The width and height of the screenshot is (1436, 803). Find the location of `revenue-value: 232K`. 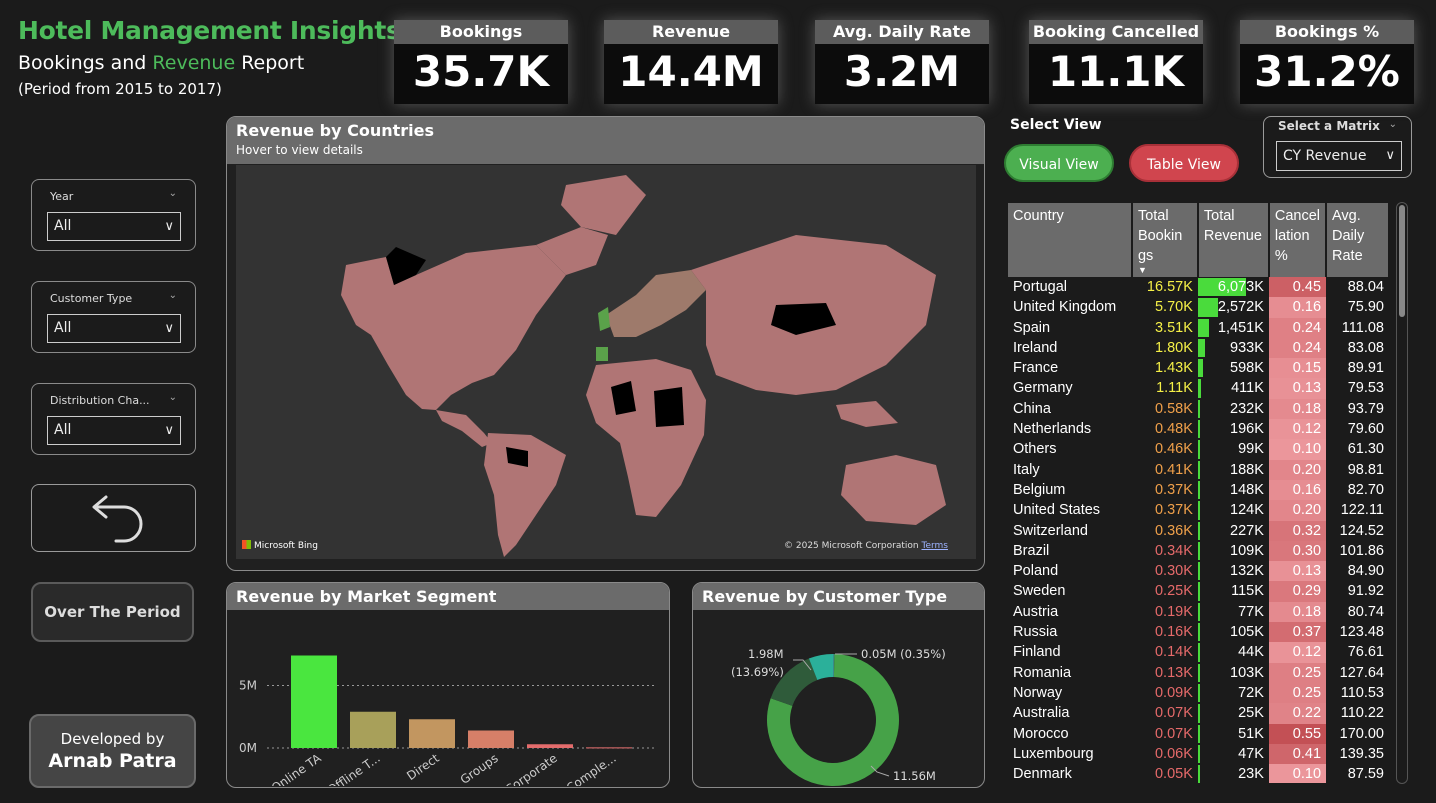

revenue-value: 232K is located at coordinates (1247, 408).